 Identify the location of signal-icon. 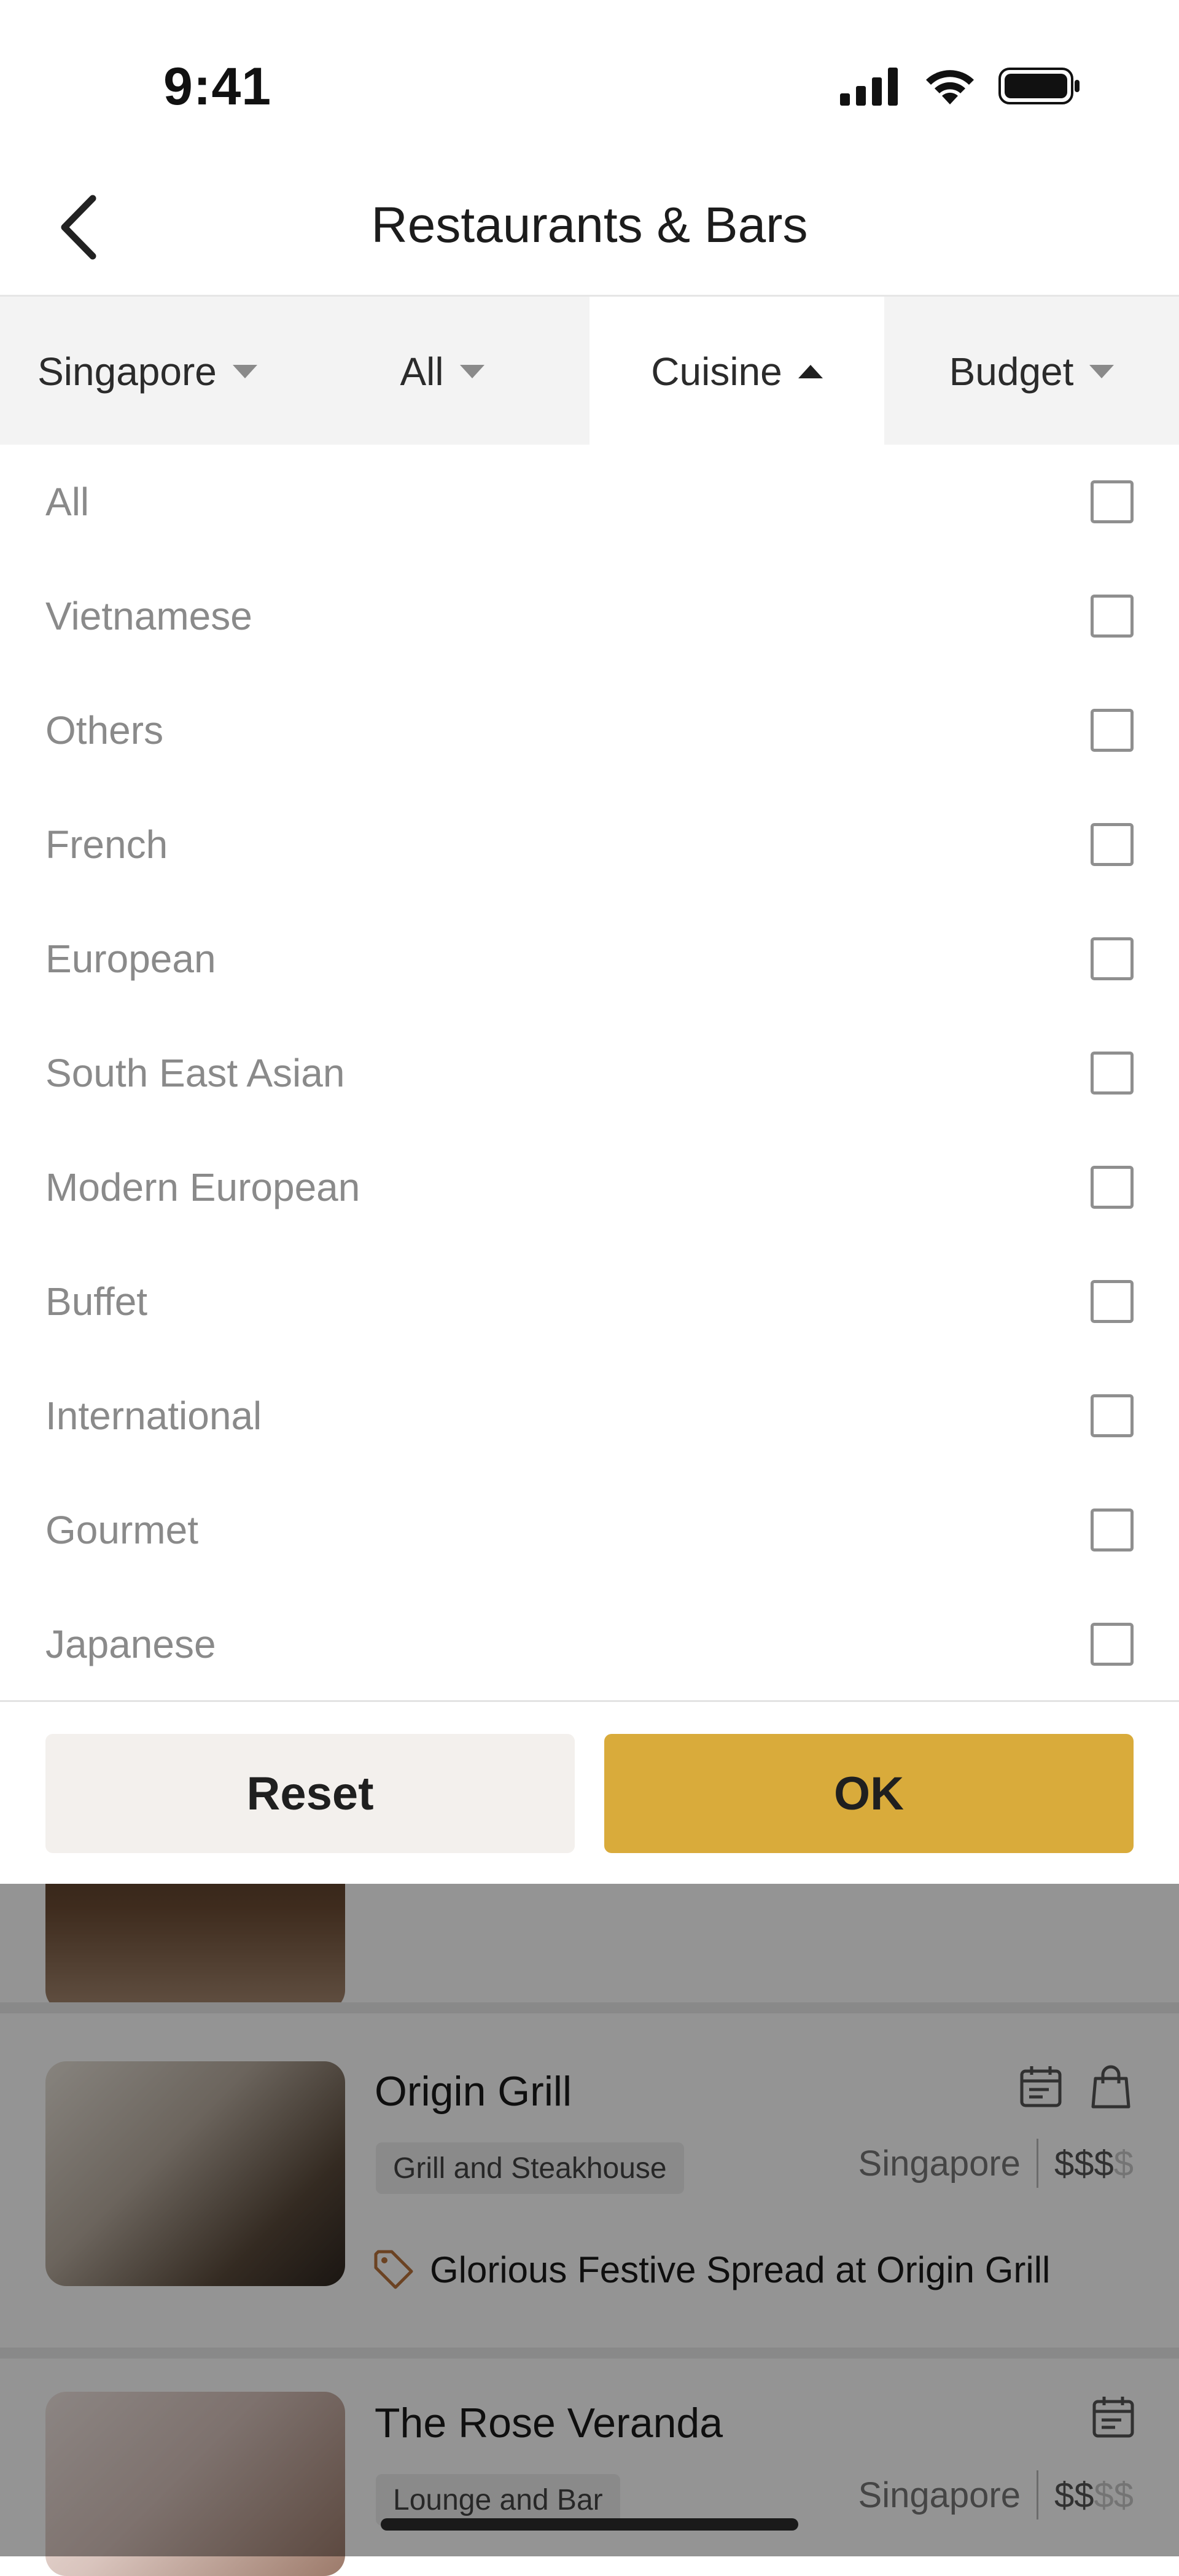
(869, 87).